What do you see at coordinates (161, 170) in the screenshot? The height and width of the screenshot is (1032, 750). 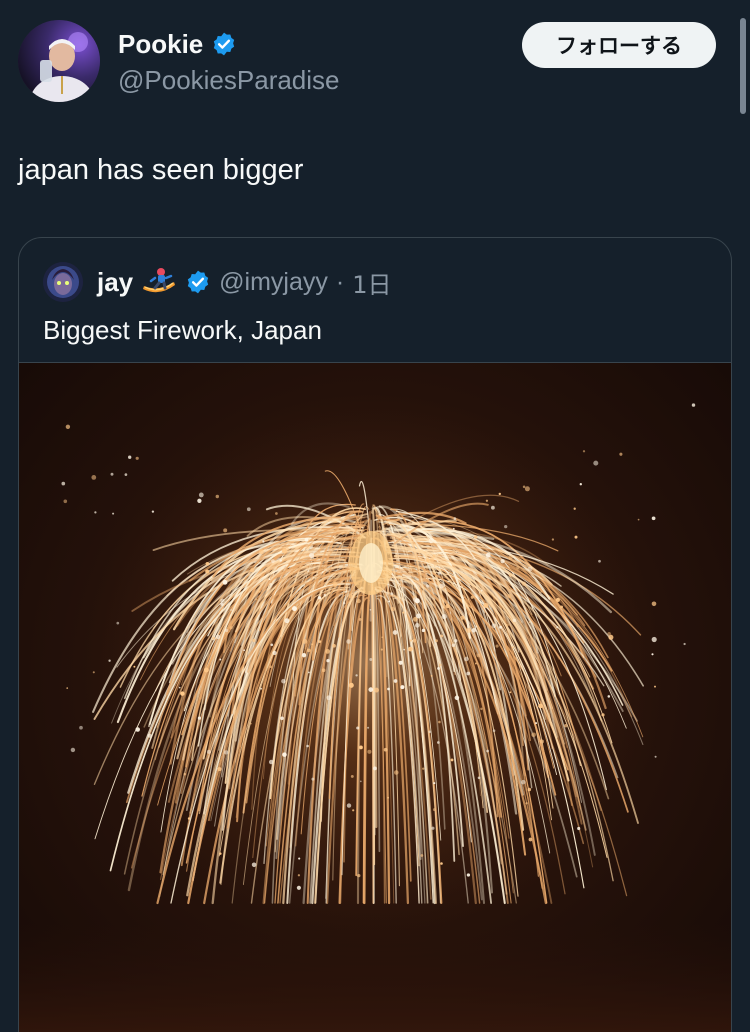 I see `tweet-text: japan has seen bigger` at bounding box center [161, 170].